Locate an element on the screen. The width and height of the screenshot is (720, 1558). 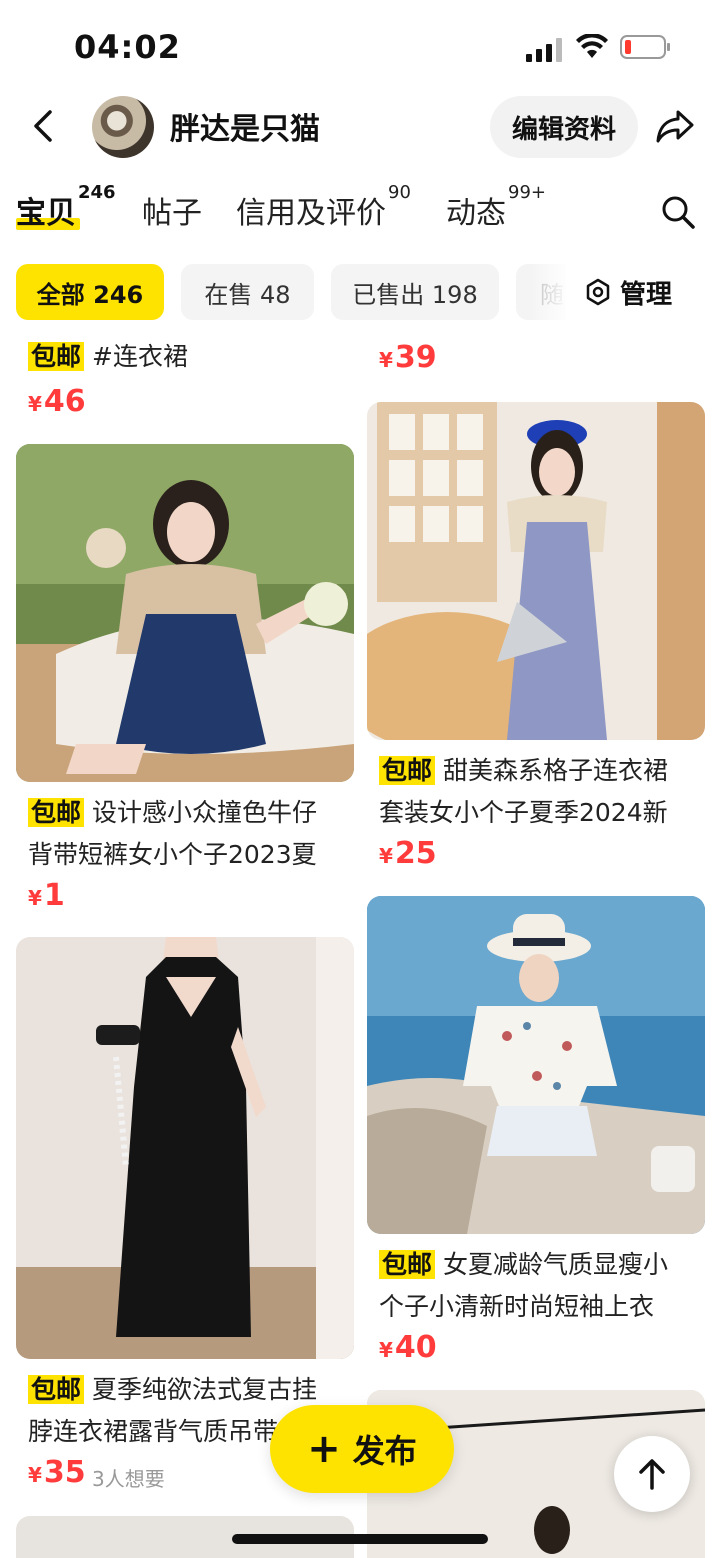
status-bar: 04:02 is located at coordinates (360, 45).